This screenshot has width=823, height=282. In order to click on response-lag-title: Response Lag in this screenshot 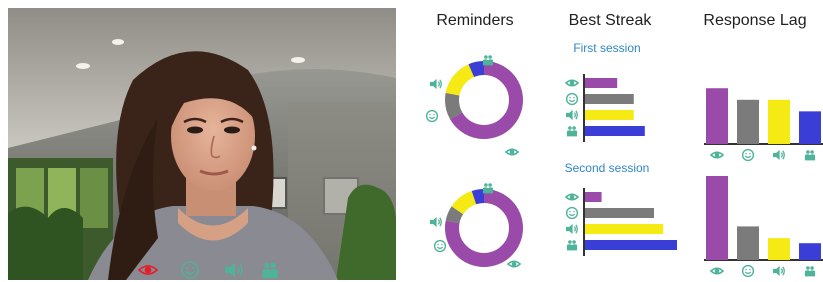, I will do `click(755, 20)`.